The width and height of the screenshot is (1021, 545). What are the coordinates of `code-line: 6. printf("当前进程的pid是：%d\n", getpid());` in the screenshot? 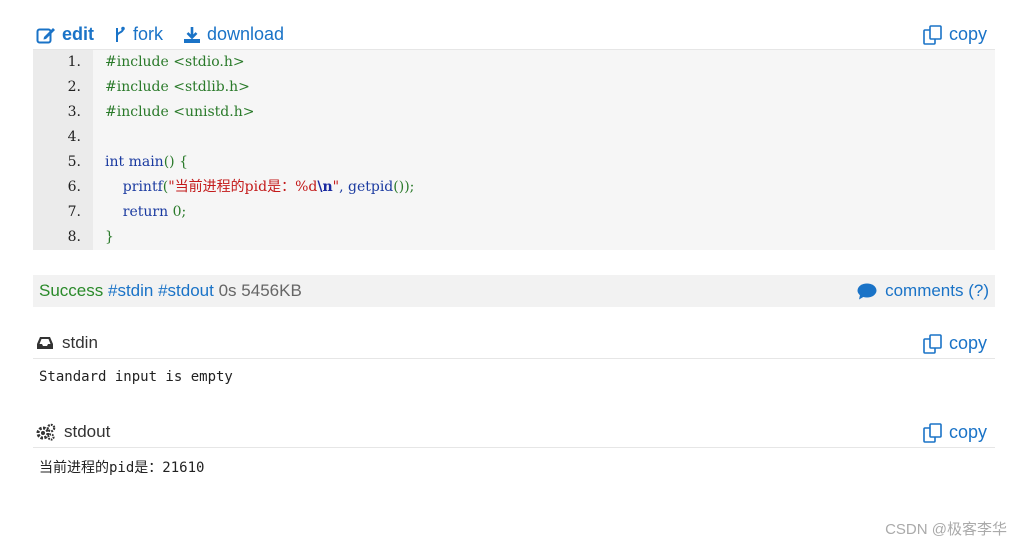 It's located at (514, 187).